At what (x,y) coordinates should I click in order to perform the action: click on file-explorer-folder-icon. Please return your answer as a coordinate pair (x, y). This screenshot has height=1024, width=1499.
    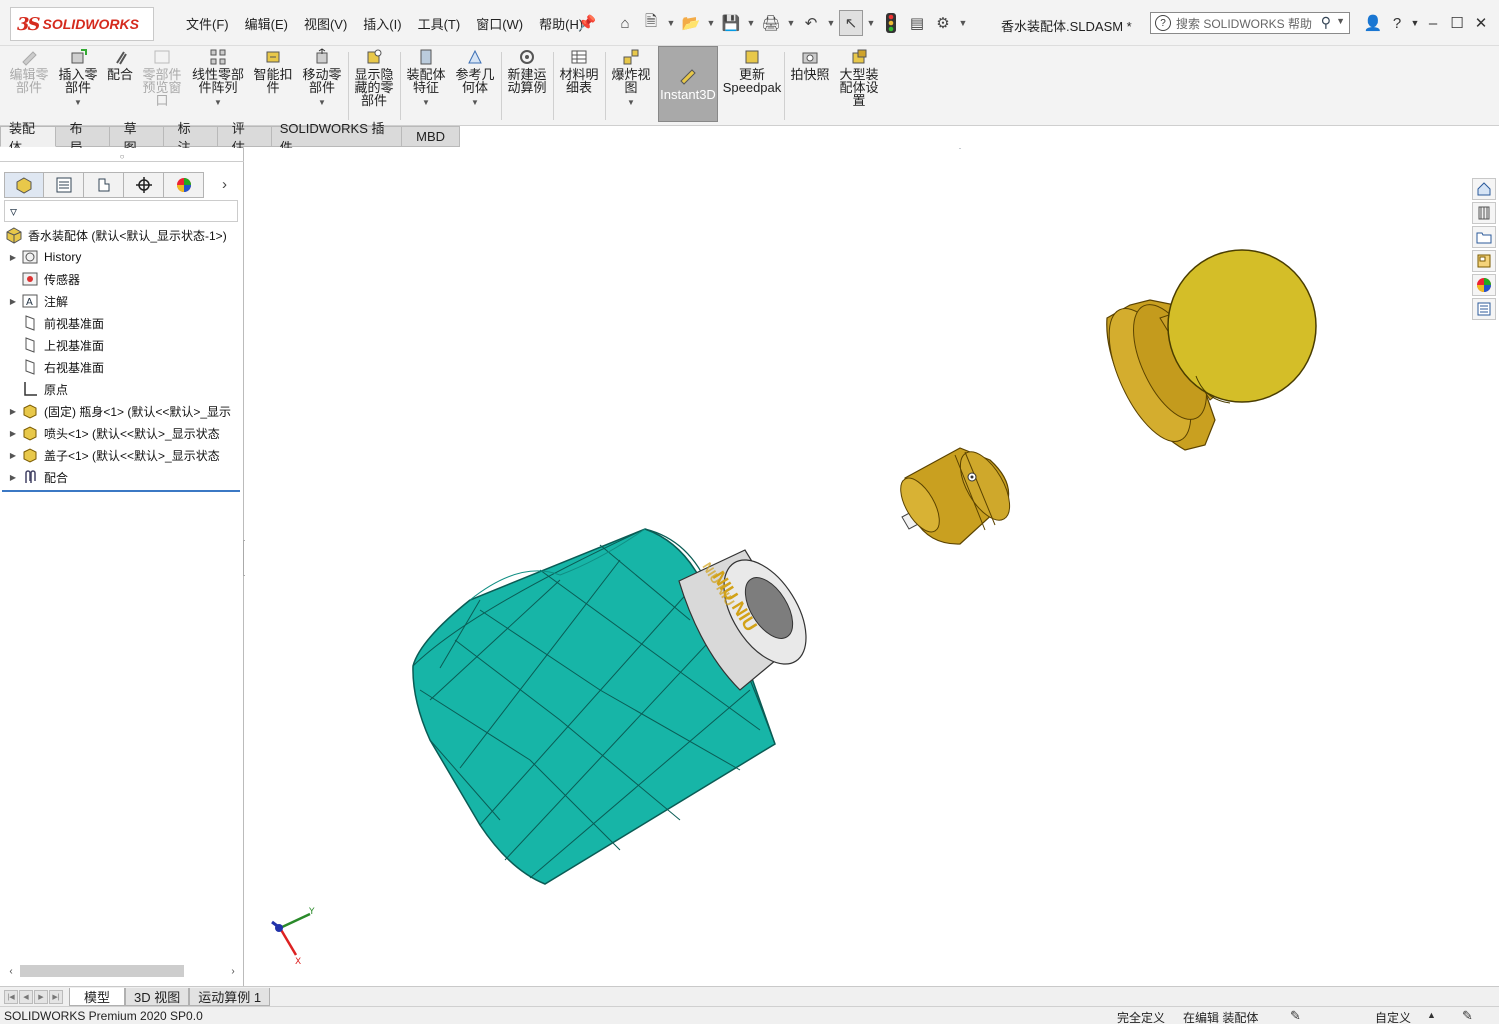
    Looking at the image, I should click on (1484, 237).